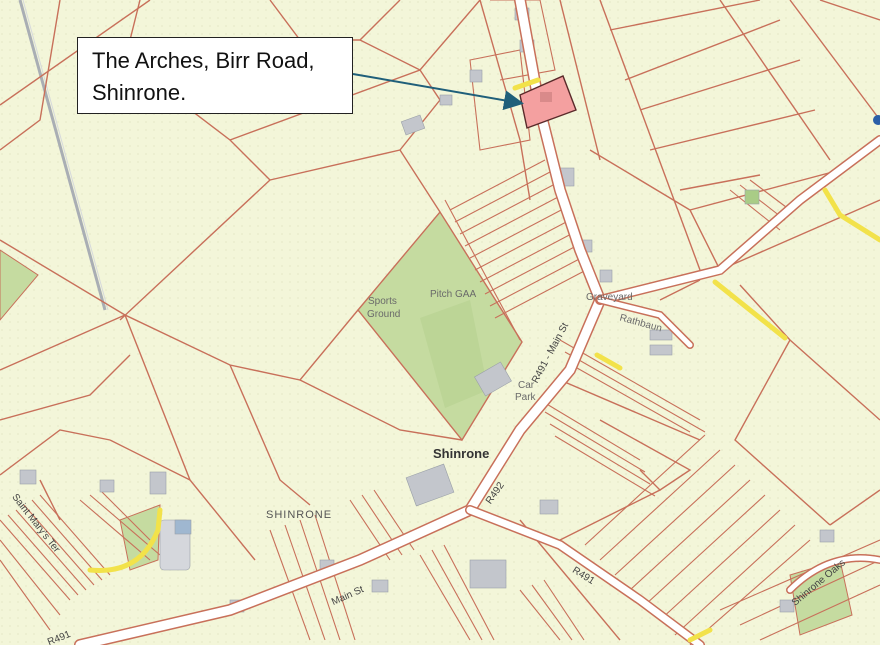 The width and height of the screenshot is (880, 645). What do you see at coordinates (461, 453) in the screenshot?
I see `label-town-shinrone: Shinrone` at bounding box center [461, 453].